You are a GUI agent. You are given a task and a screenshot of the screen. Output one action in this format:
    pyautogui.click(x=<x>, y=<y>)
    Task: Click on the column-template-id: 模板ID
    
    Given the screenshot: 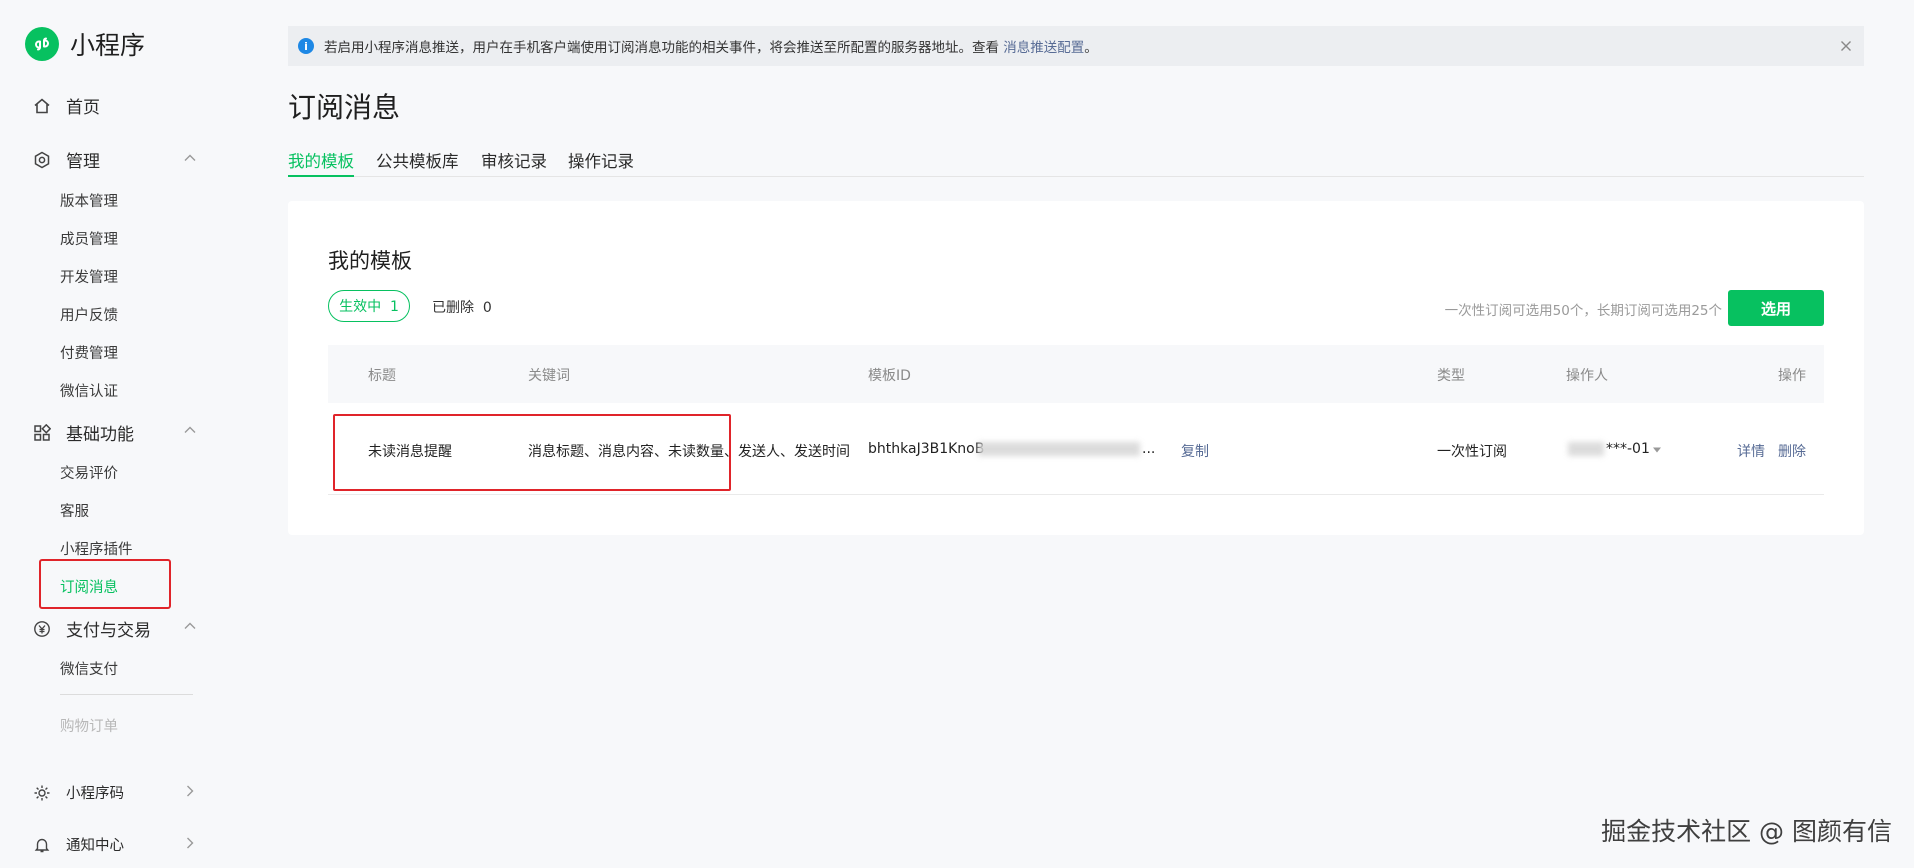 What is the action you would take?
    pyautogui.click(x=889, y=376)
    